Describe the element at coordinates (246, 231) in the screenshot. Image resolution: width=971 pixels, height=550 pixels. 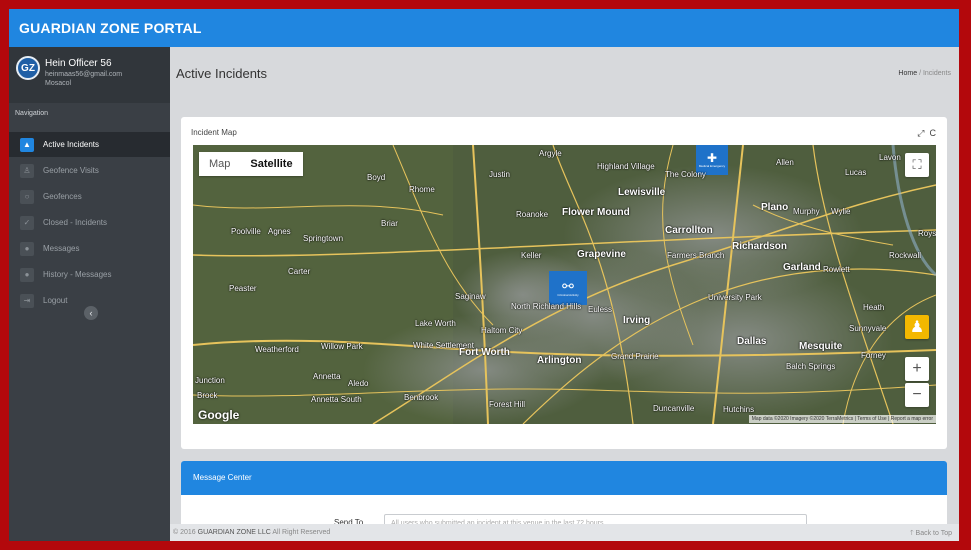
I see `map-place-label: Poolville` at that location.